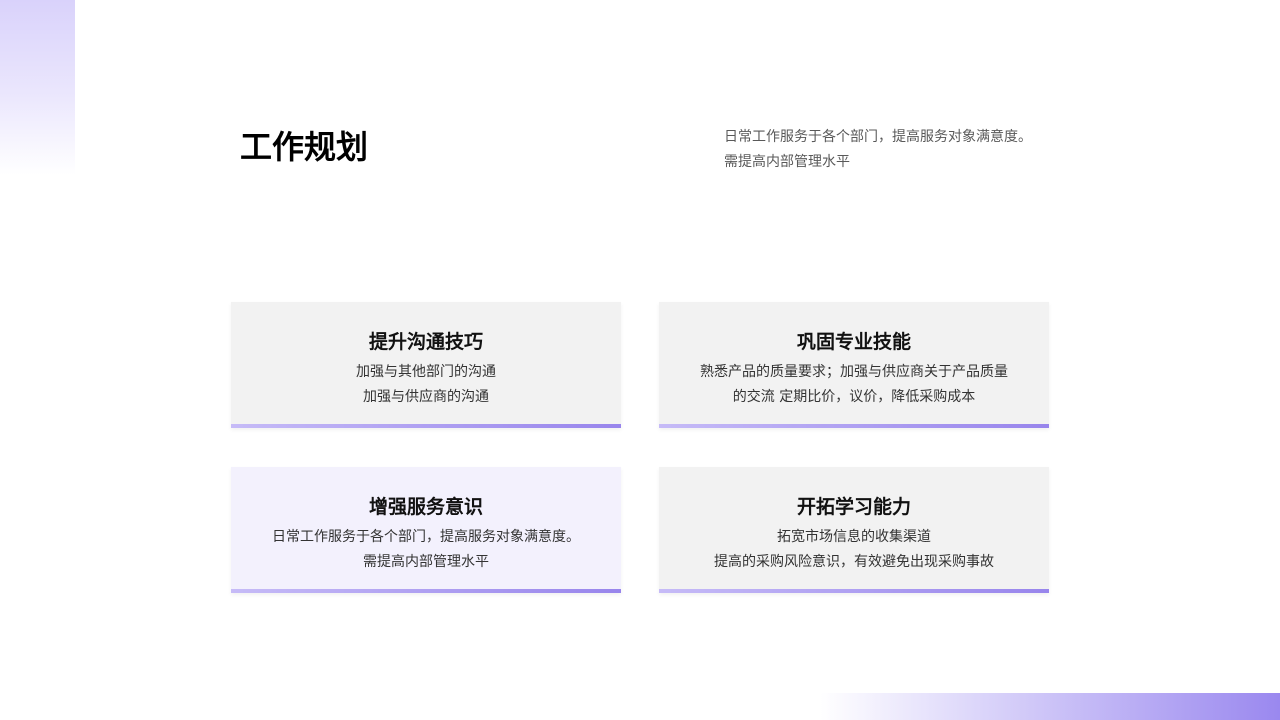 The width and height of the screenshot is (1280, 720). I want to click on card-service-awareness: 增强服务意识 日常工作服务于各个部门，提高服务对象满意度。 需提高内部管理水平, so click(426, 530).